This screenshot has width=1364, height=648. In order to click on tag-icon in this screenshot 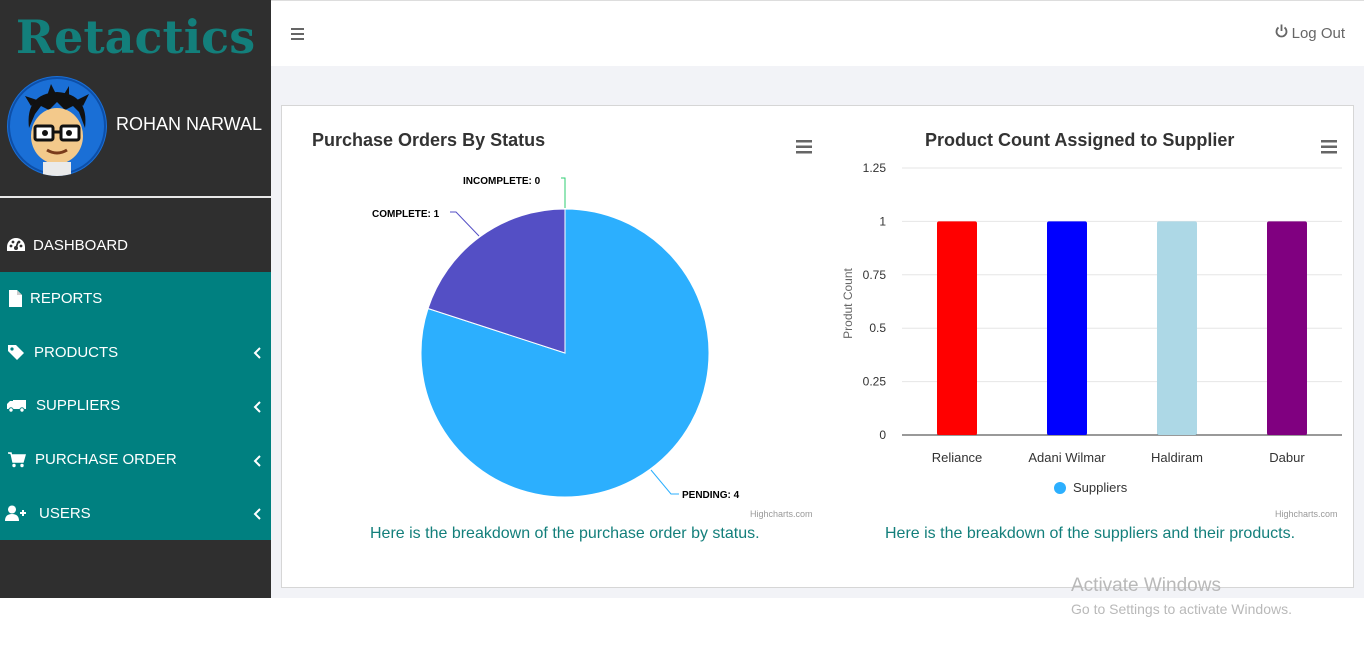, I will do `click(16, 352)`.